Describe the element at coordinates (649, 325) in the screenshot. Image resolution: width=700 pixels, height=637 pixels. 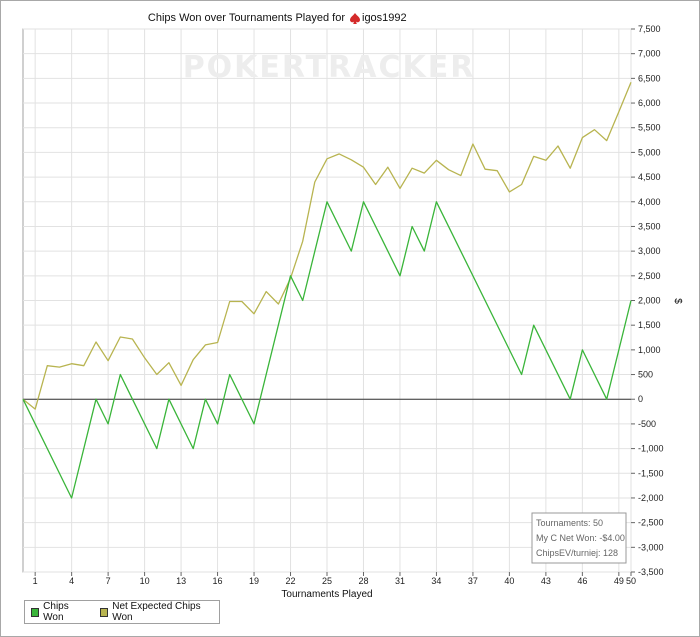
I see `y-tick-label: 1,500` at that location.